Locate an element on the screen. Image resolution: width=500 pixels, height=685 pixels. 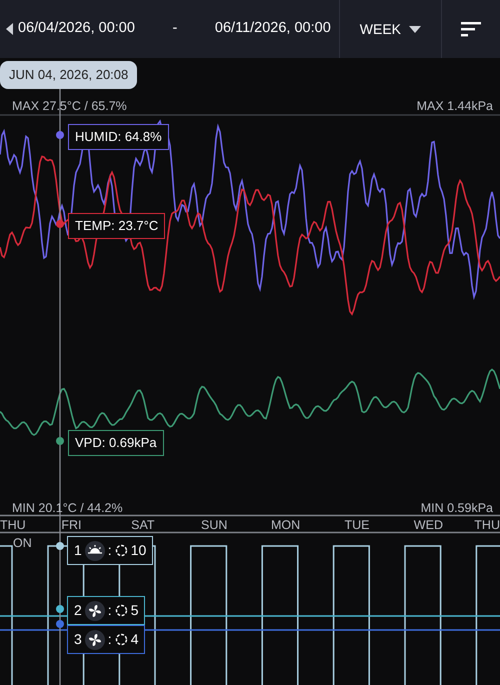
device-level-value: 4 is located at coordinates (134, 639).